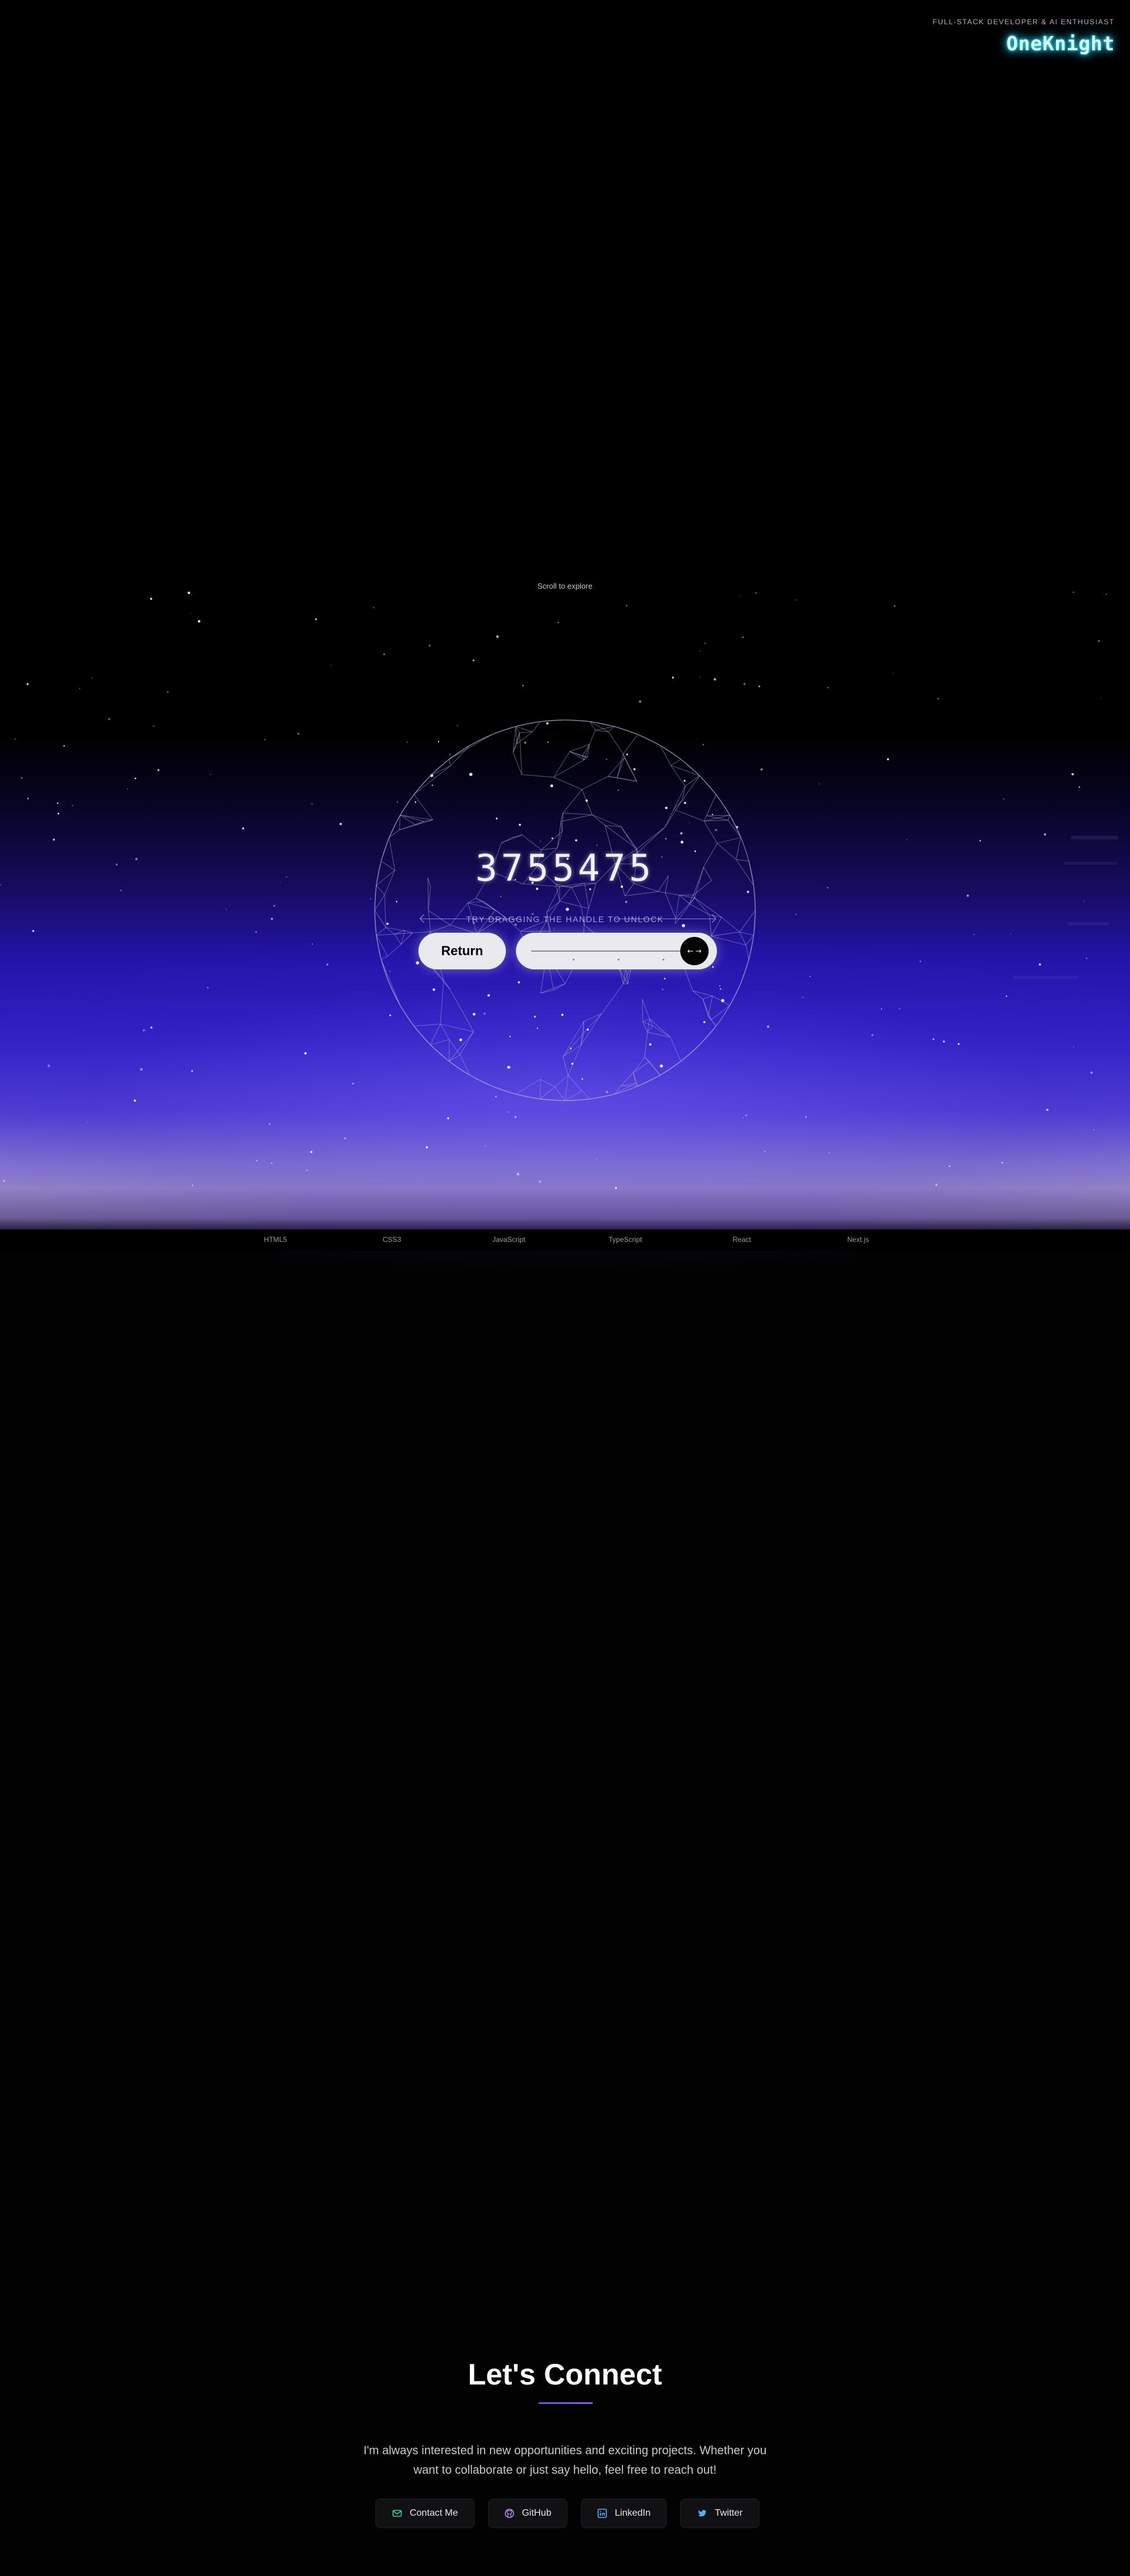  What do you see at coordinates (536, 2513) in the screenshot?
I see `button-label: GitHub` at bounding box center [536, 2513].